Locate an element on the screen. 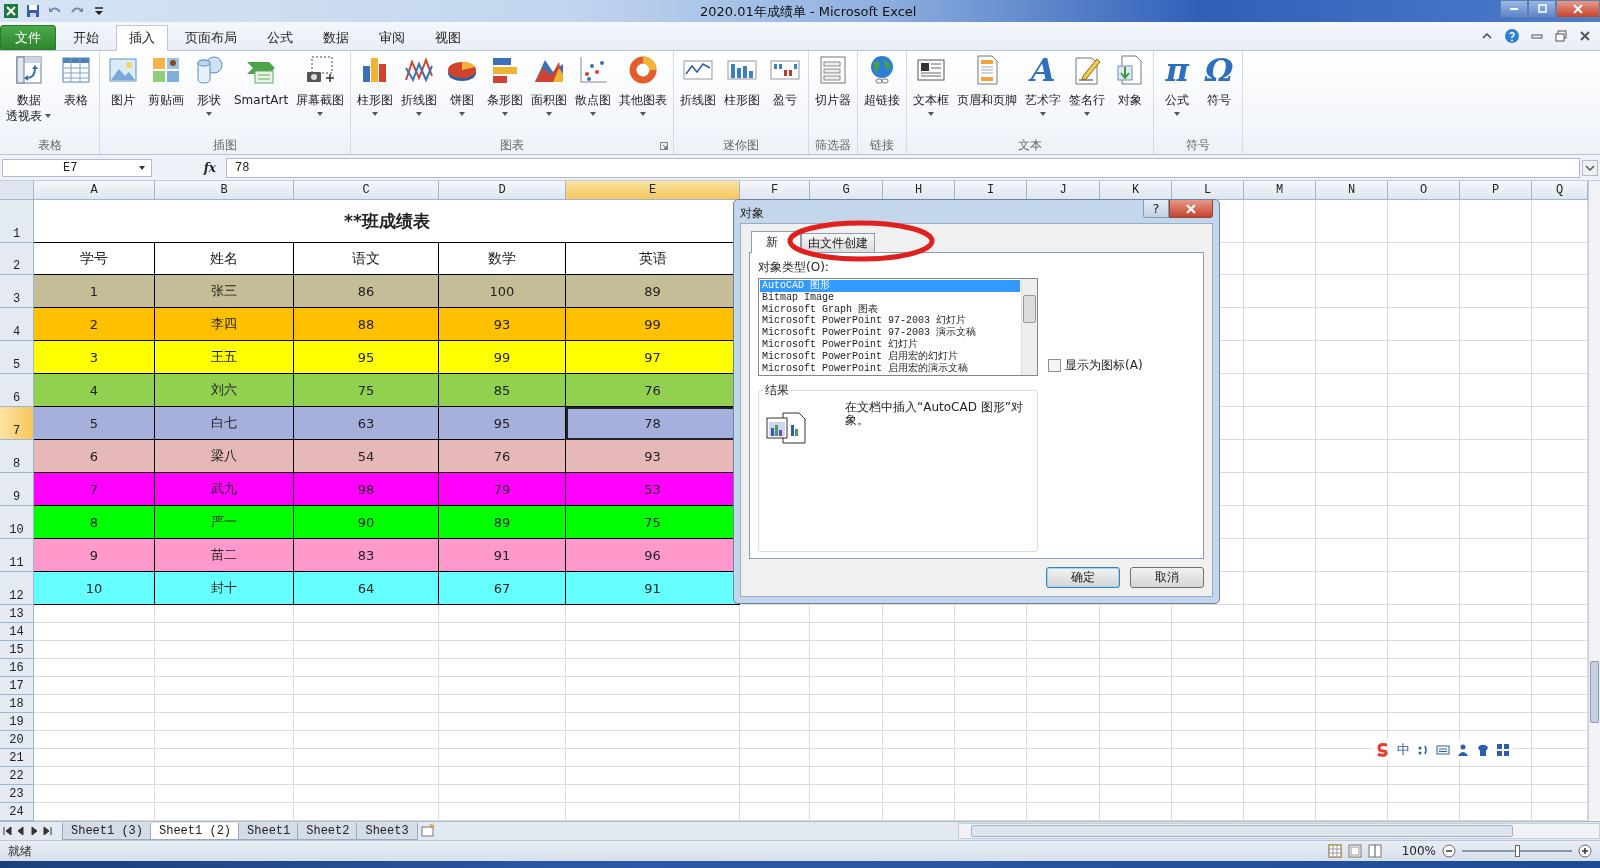 The image size is (1600, 868). input-mode: 中 is located at coordinates (1403, 750).